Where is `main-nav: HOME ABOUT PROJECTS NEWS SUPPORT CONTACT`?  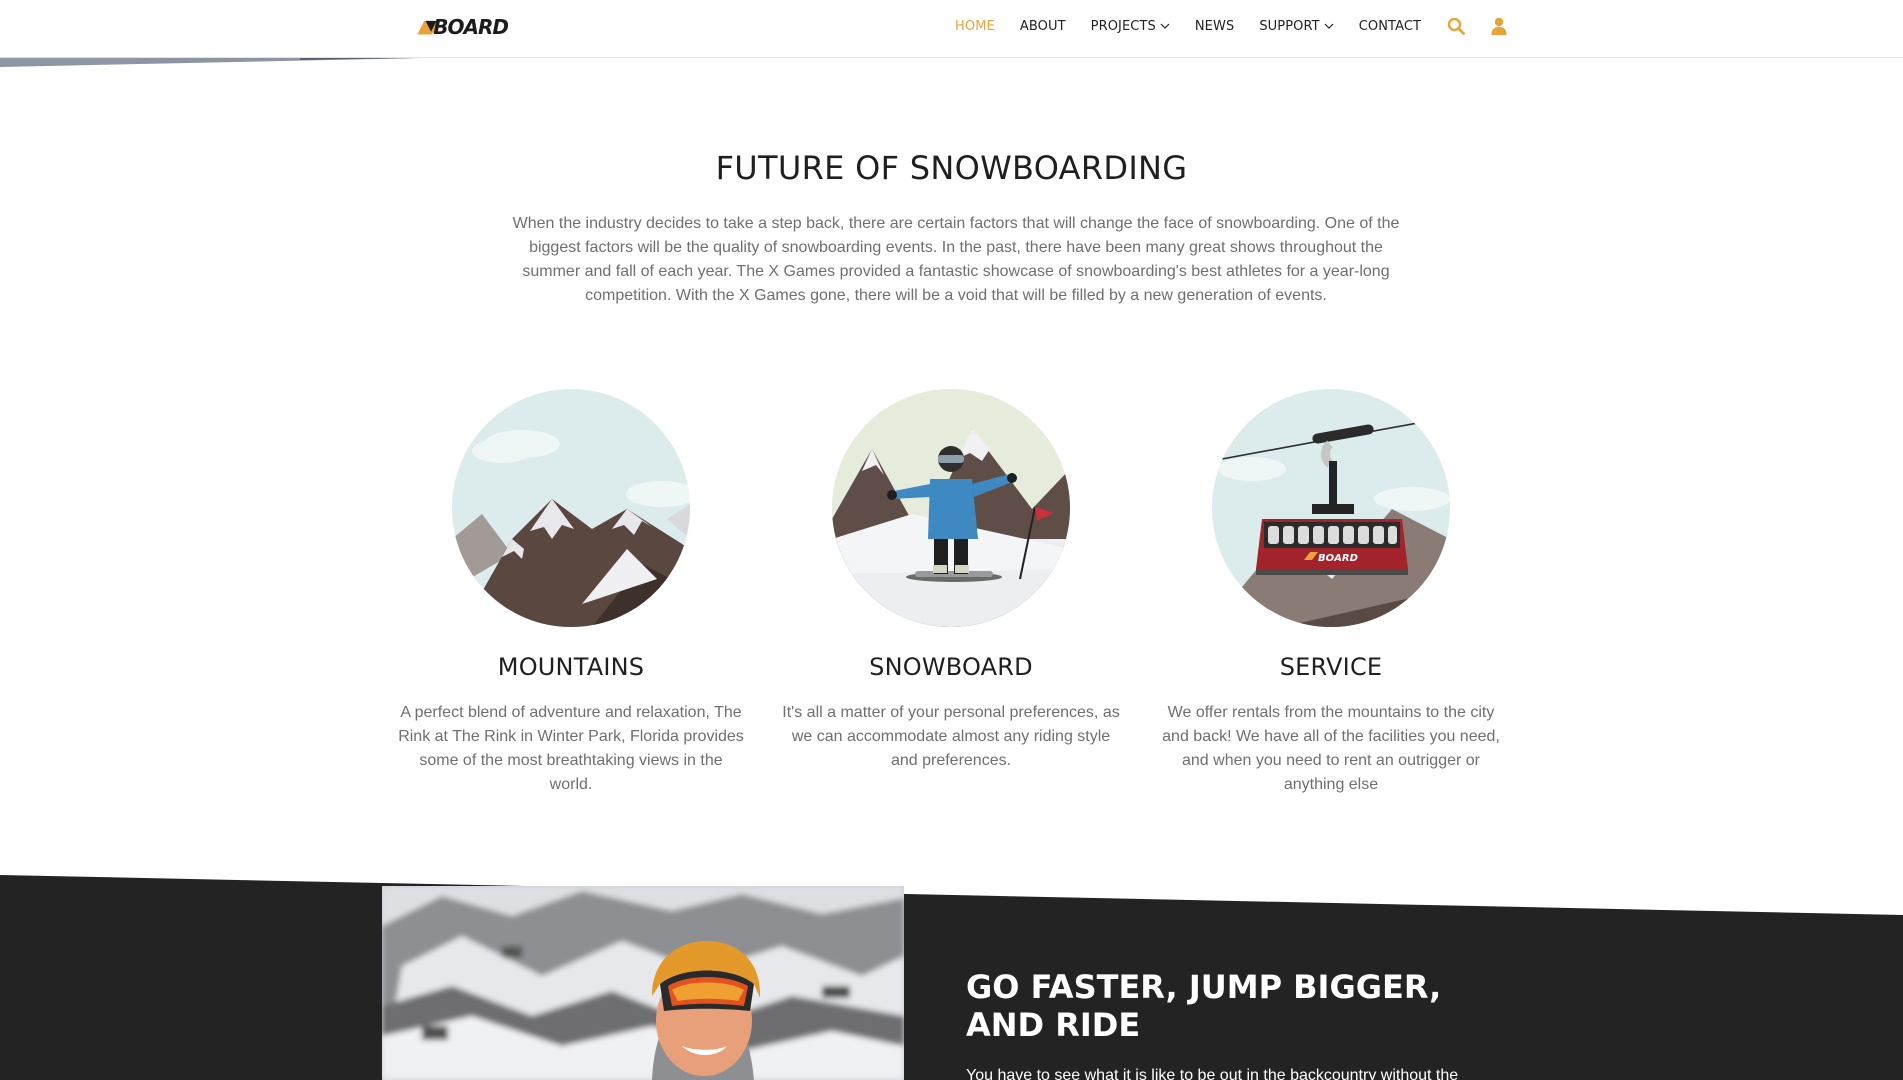 main-nav: HOME ABOUT PROJECTS NEWS SUPPORT CONTACT is located at coordinates (1232, 26).